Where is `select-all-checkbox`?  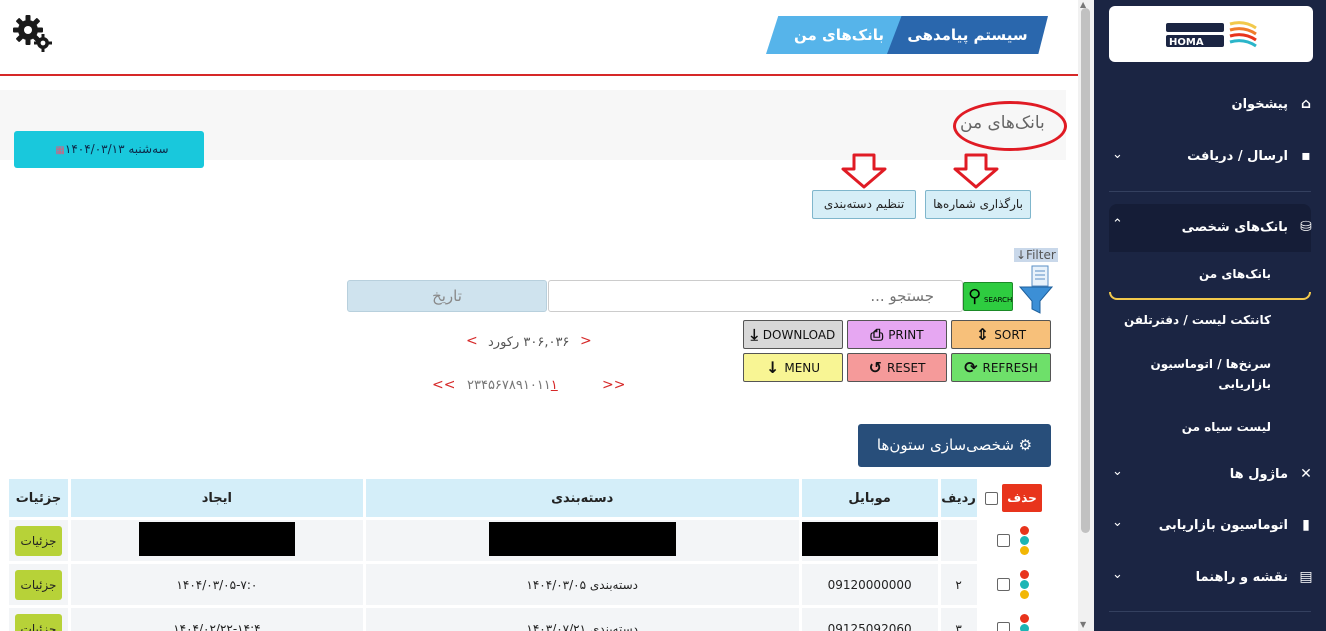
select-all-checkbox is located at coordinates (991, 498).